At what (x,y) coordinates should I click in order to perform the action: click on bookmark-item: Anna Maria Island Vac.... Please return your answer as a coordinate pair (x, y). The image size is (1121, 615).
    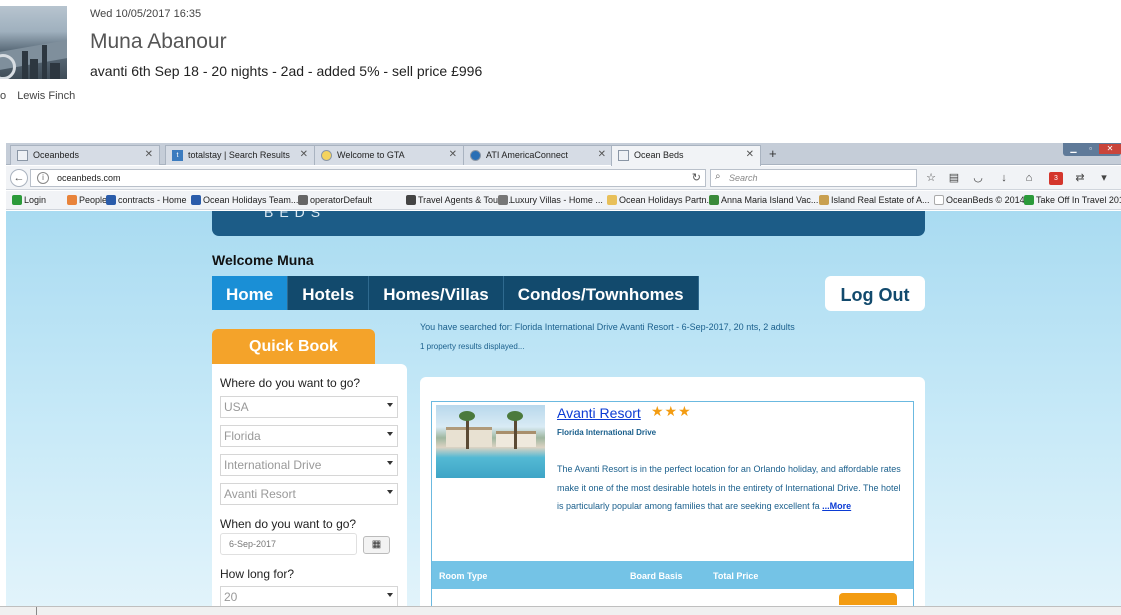
    Looking at the image, I should click on (763, 200).